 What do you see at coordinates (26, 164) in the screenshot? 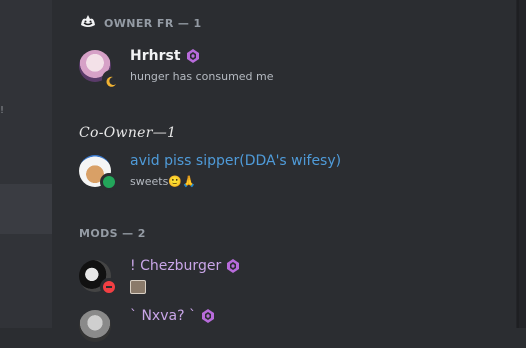
I see `channel-pane` at bounding box center [26, 164].